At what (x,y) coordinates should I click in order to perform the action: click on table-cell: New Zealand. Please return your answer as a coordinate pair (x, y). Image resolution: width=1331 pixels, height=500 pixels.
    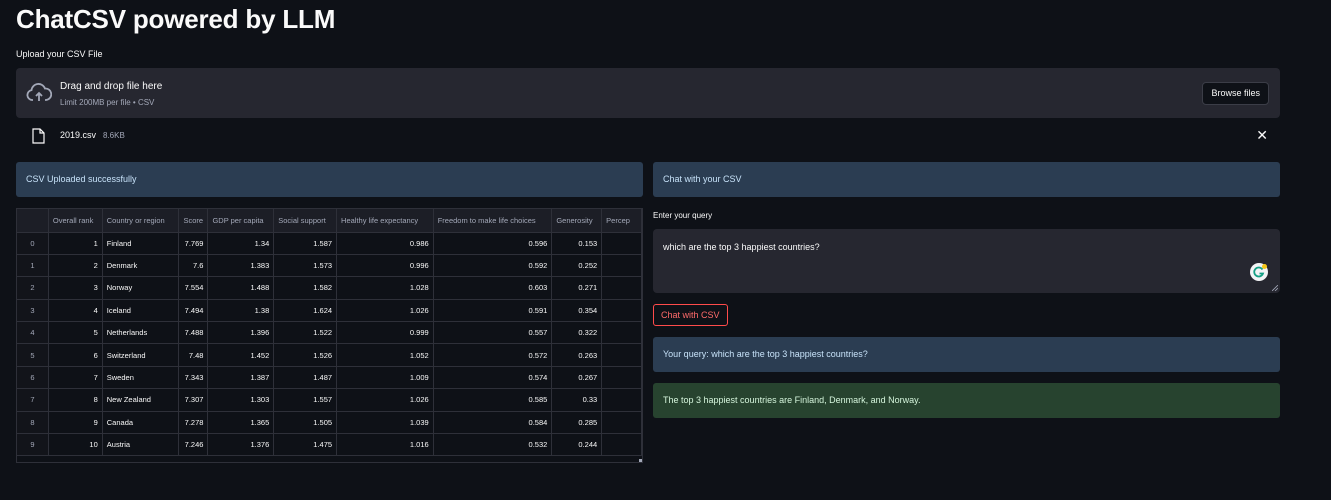
    Looking at the image, I should click on (141, 400).